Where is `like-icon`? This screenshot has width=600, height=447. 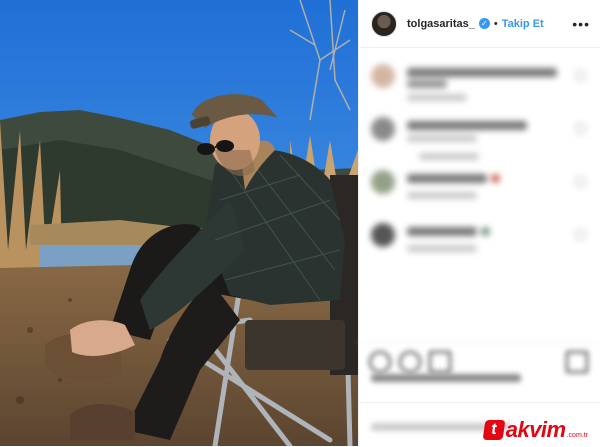
like-icon is located at coordinates (380, 362).